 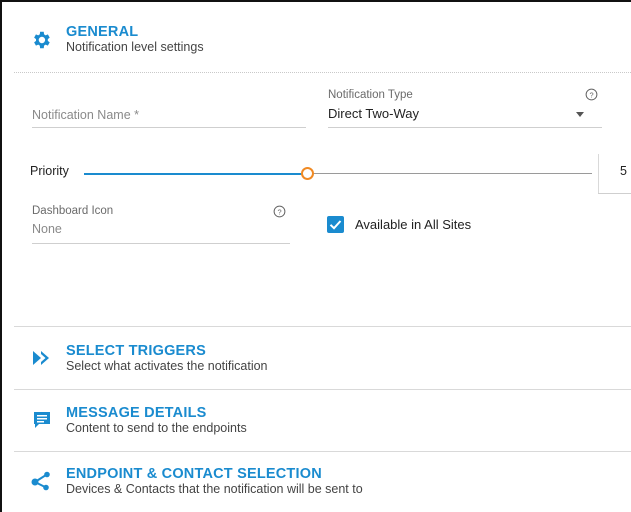 I want to click on dashboard-icon-label: Dashboard Icon, so click(x=73, y=211).